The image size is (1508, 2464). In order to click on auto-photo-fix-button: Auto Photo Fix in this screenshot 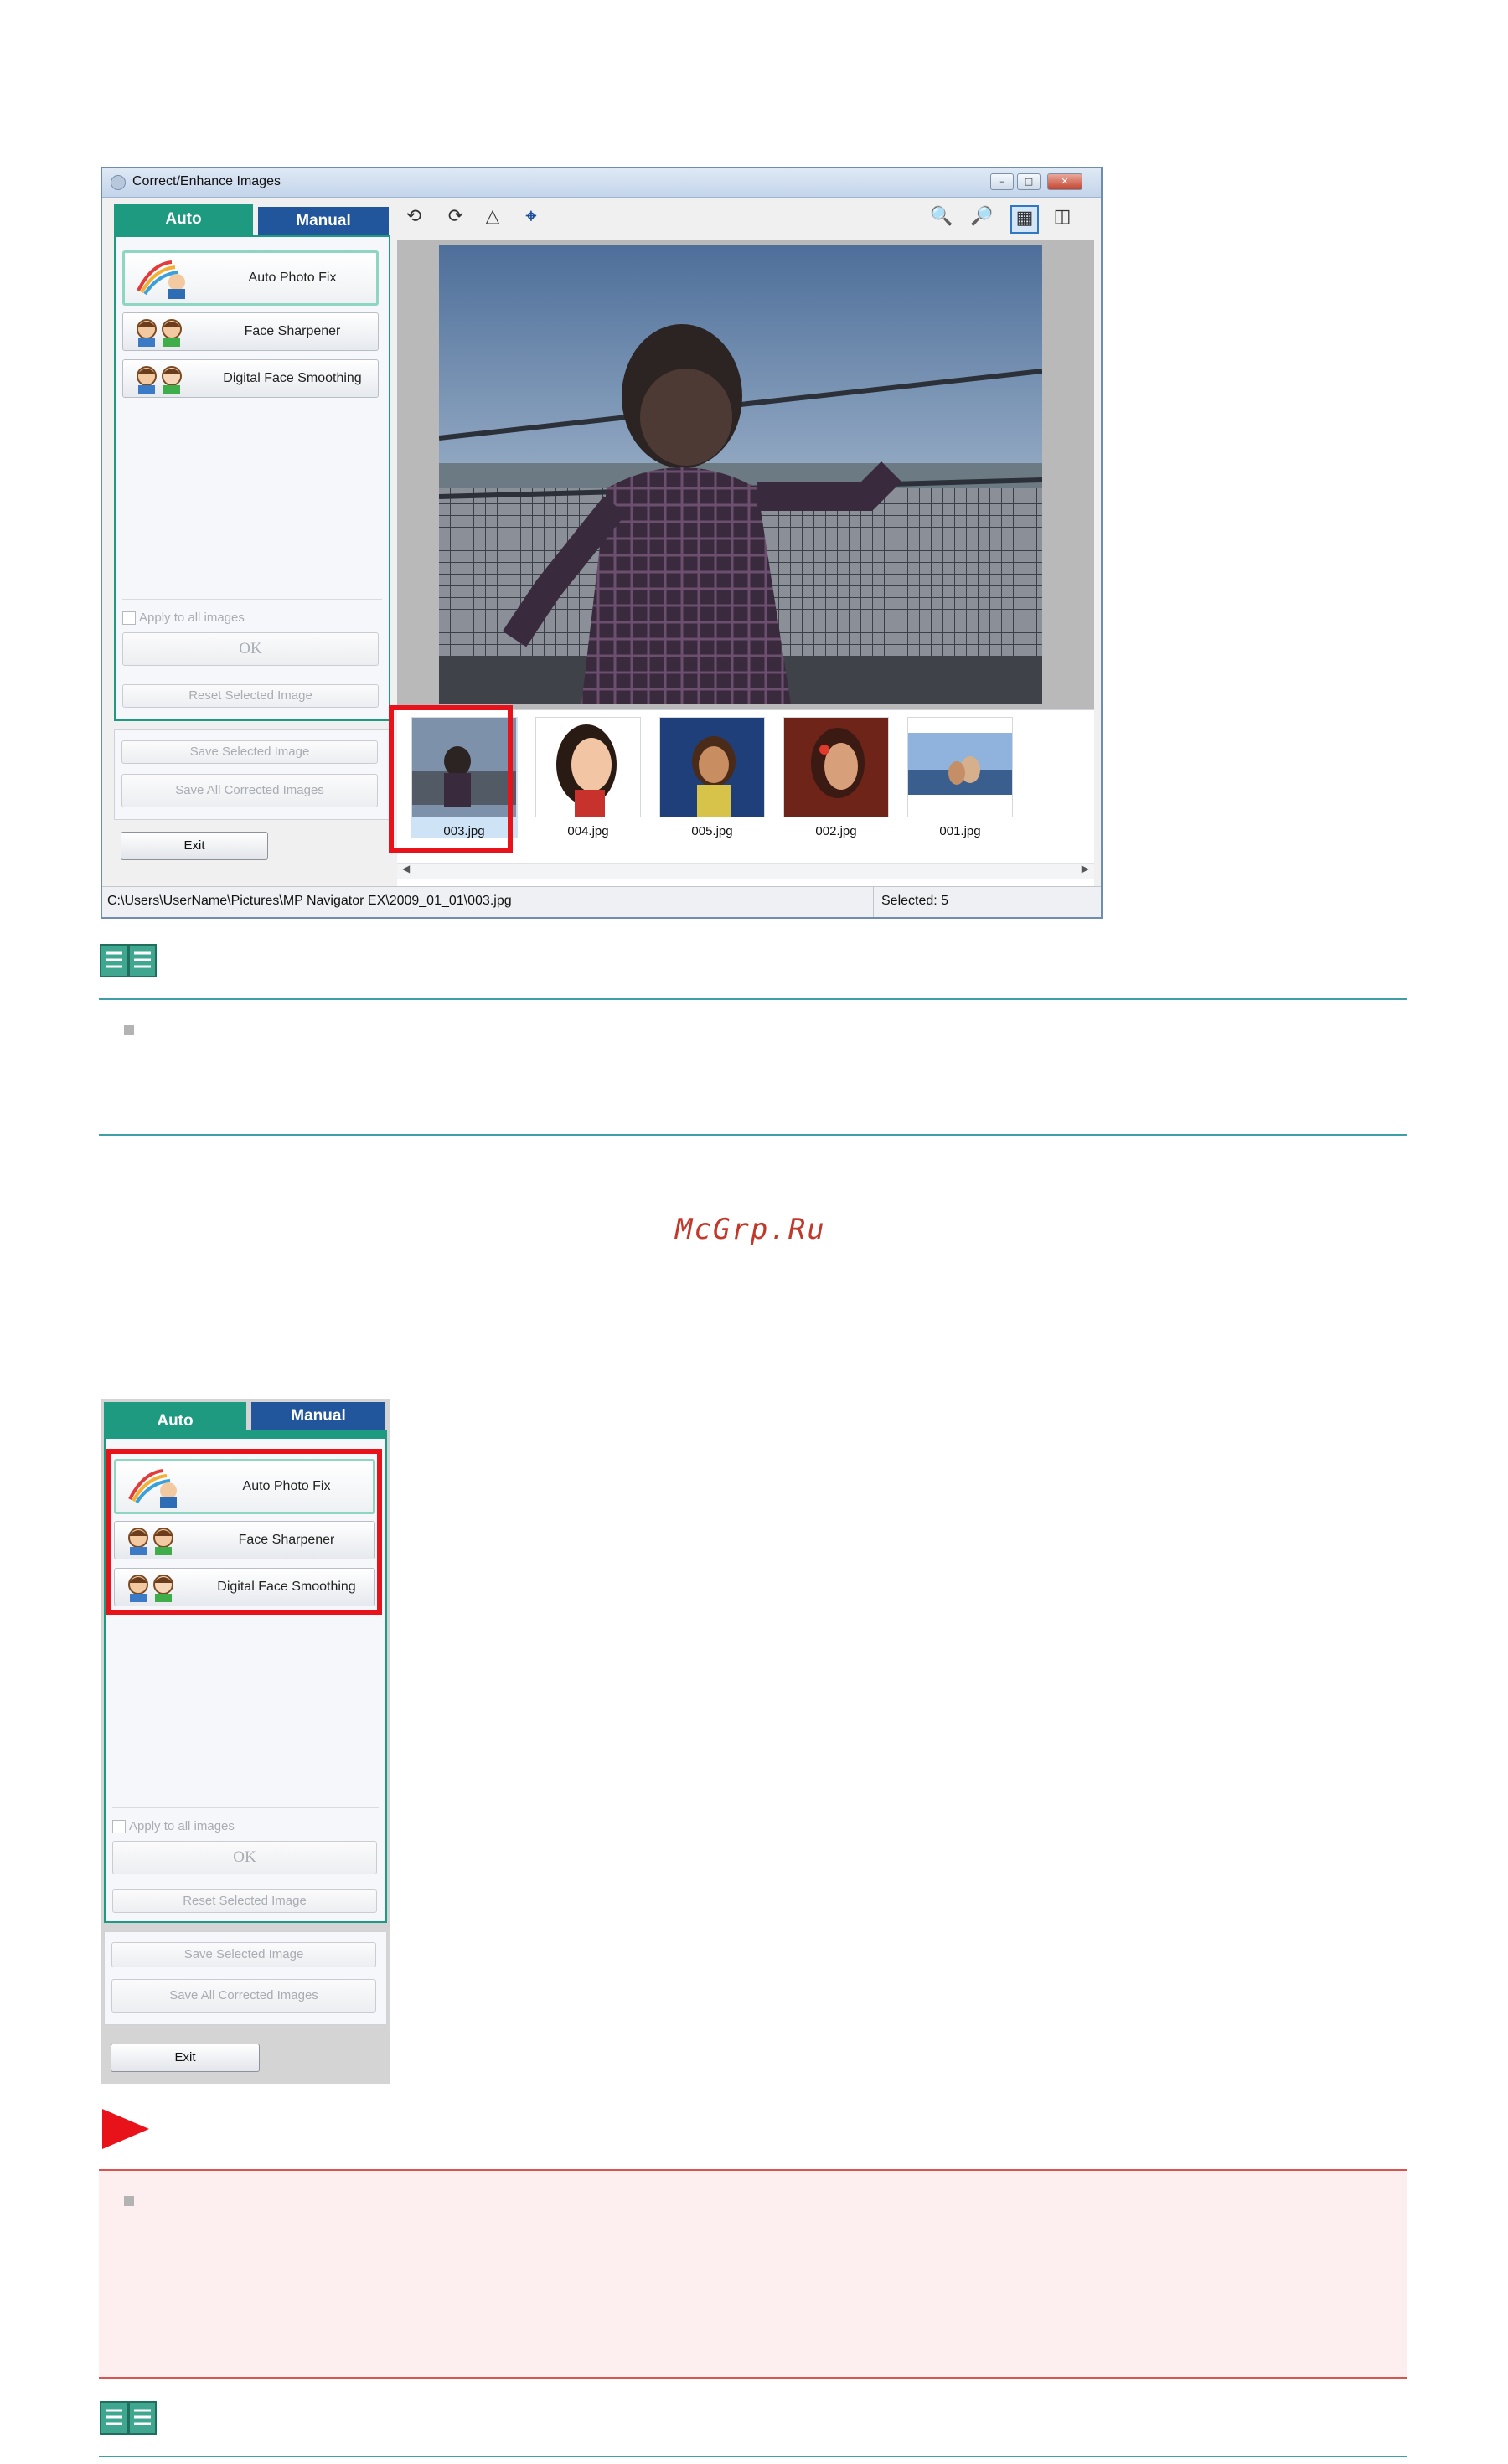, I will do `click(250, 278)`.